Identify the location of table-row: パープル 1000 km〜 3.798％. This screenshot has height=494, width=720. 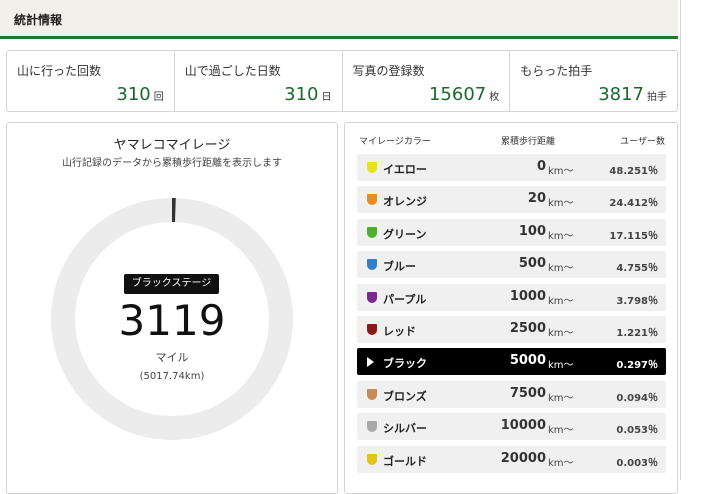
(511, 297).